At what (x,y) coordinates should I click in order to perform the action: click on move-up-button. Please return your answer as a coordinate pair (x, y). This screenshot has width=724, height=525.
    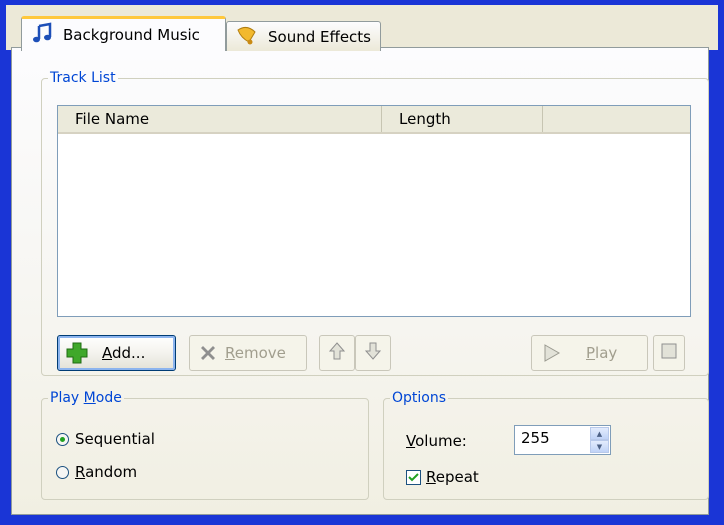
    Looking at the image, I should click on (337, 353).